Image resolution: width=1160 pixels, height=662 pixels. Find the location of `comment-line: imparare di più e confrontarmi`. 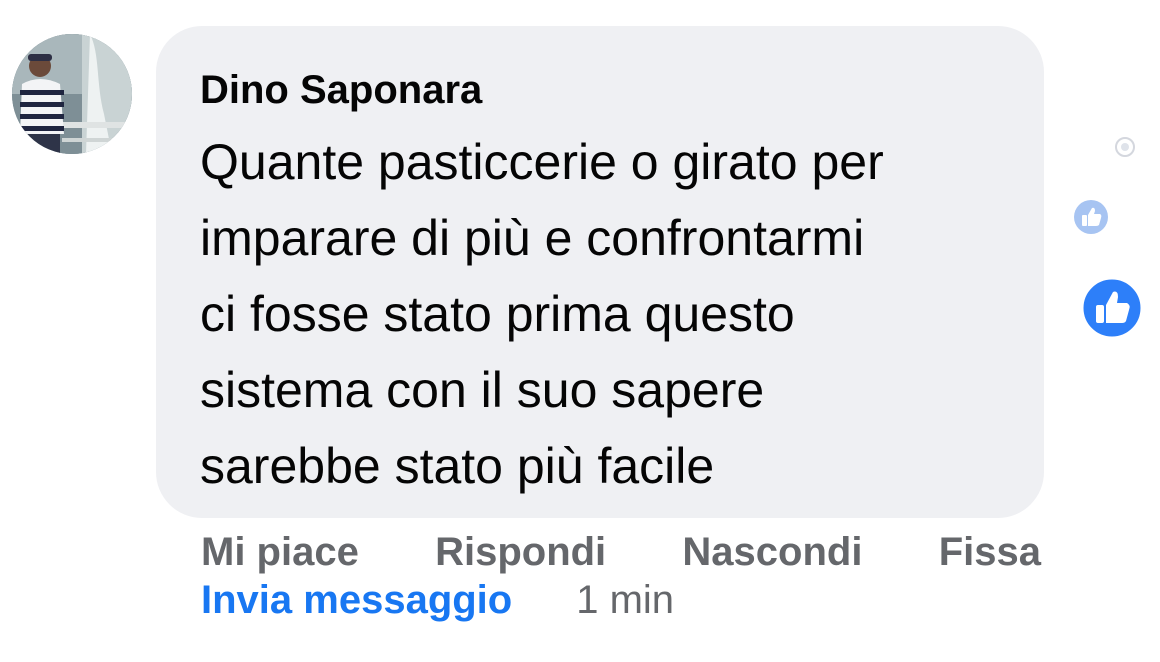

comment-line: imparare di più e confrontarmi is located at coordinates (532, 238).